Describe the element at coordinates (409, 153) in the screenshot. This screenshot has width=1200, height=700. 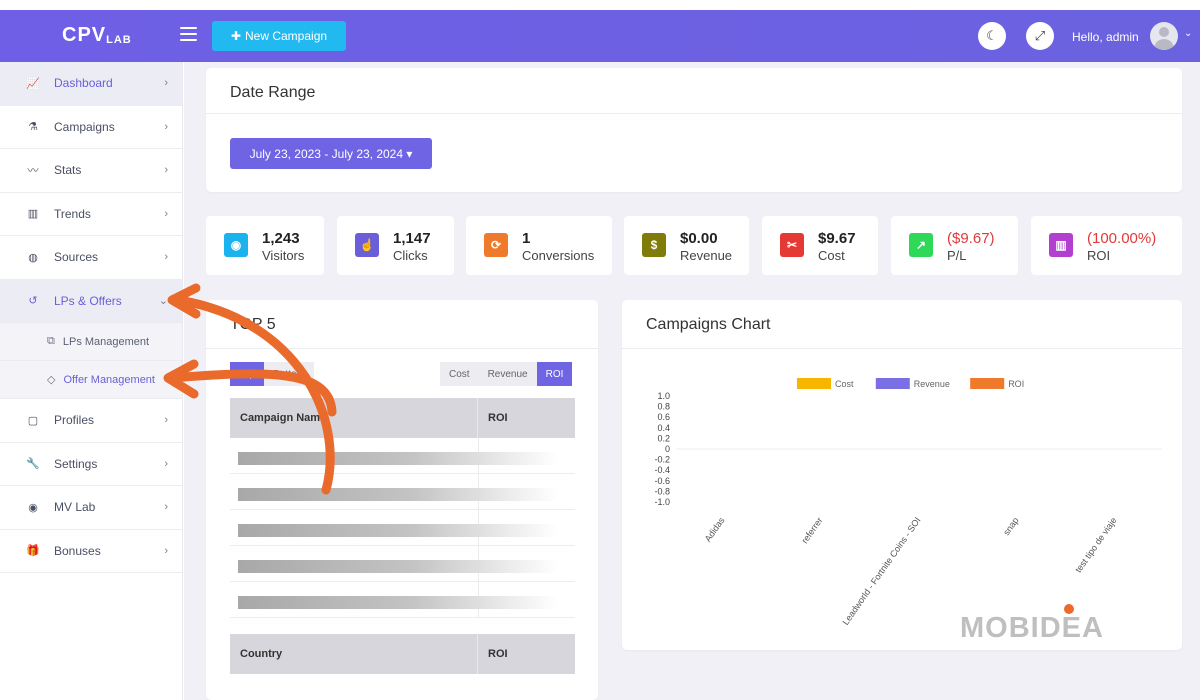
I see `caret-down-icon: ▾` at that location.